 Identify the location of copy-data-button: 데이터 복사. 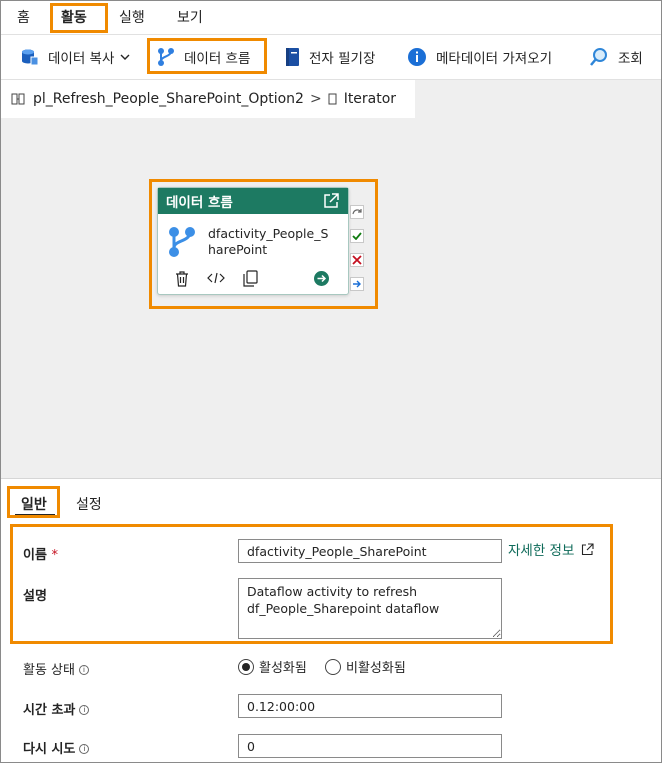
(74, 57).